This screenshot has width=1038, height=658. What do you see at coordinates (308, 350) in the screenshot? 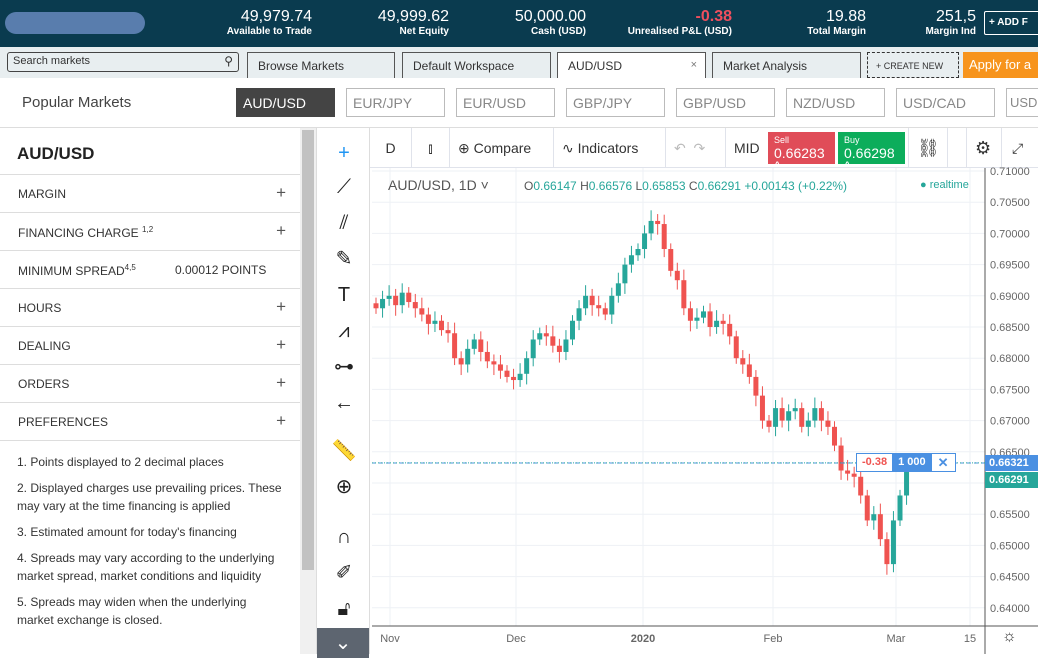
I see `scrollbar-thumb` at bounding box center [308, 350].